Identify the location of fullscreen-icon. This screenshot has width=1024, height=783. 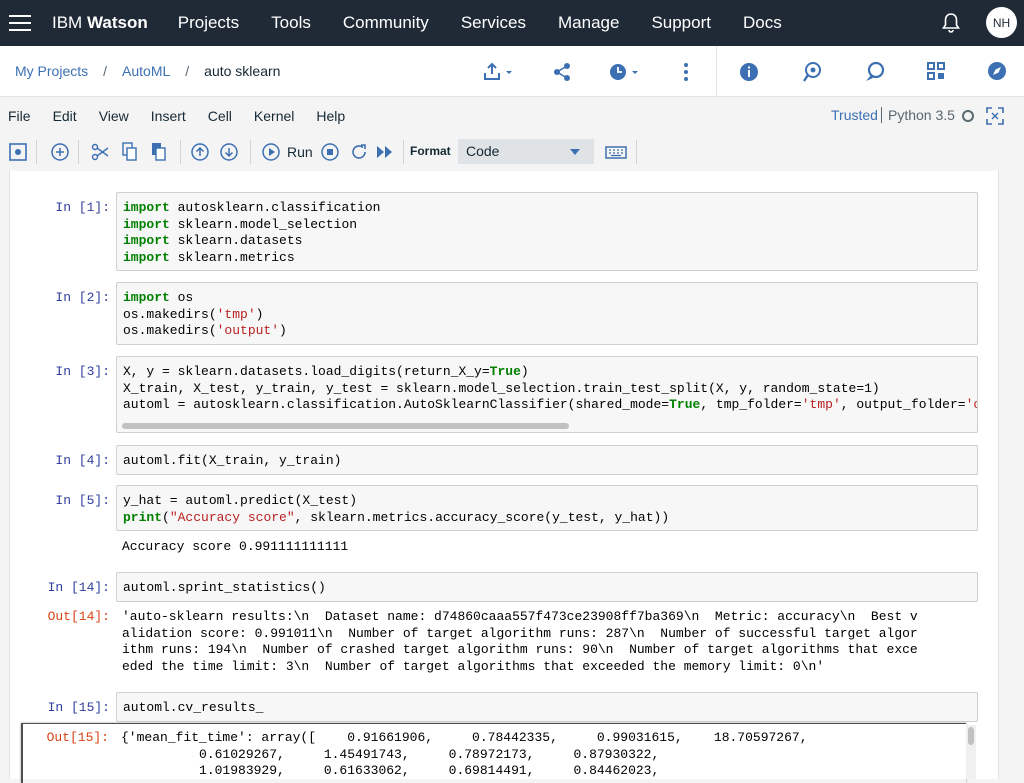
(995, 116).